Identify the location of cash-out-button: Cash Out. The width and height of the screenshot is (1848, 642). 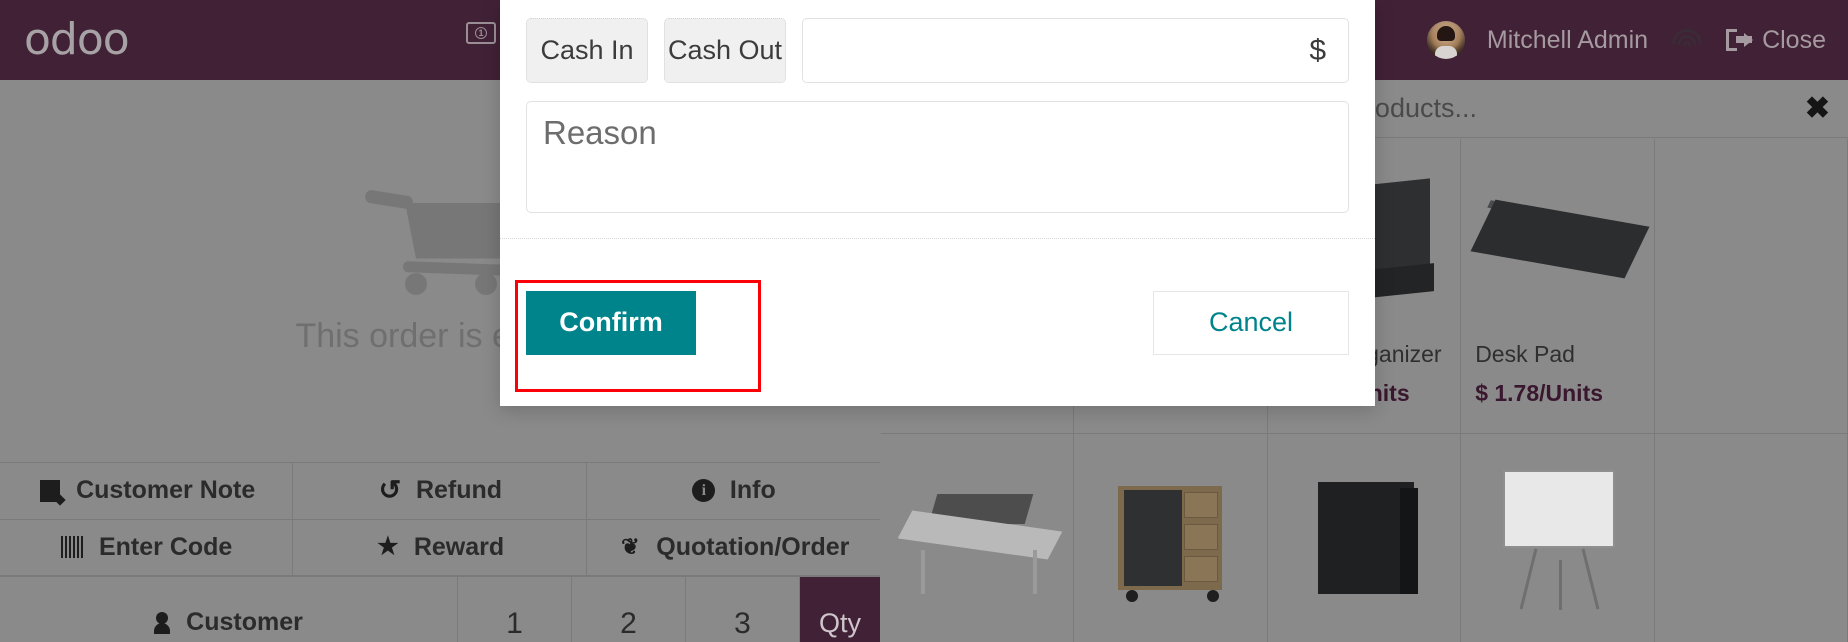
(725, 50).